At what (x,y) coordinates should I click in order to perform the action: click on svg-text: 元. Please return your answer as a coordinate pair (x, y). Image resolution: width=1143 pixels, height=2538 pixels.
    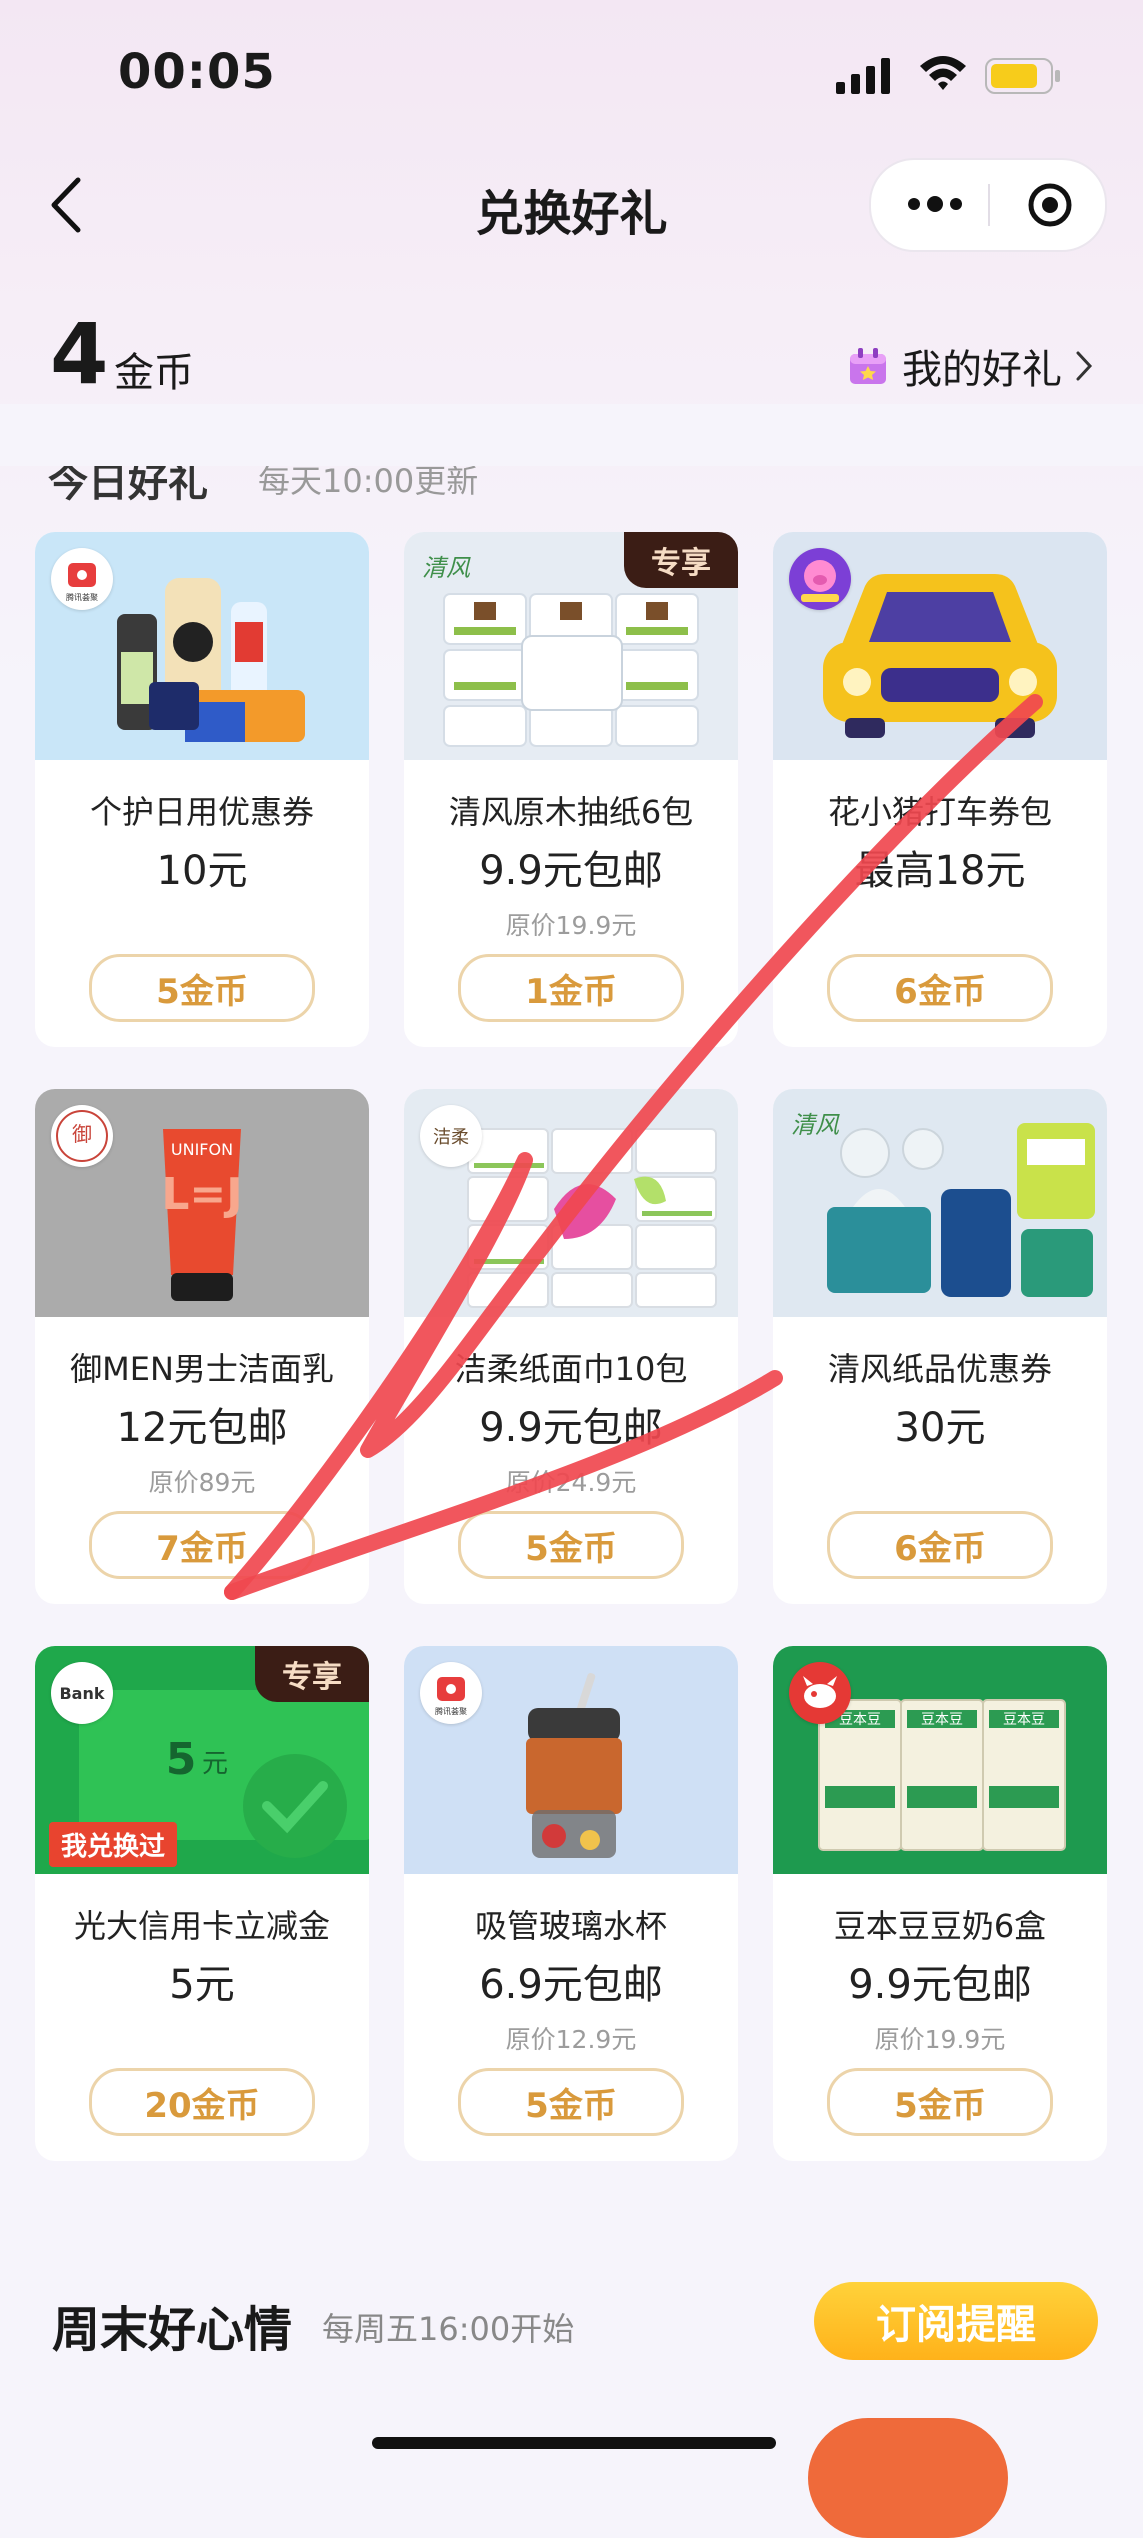
    Looking at the image, I should click on (215, 1764).